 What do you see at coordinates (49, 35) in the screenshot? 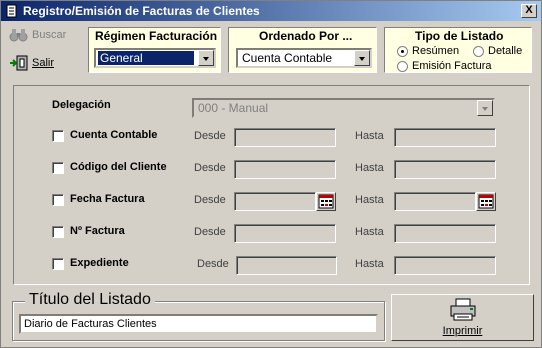
I see `search-label: Buscar` at bounding box center [49, 35].